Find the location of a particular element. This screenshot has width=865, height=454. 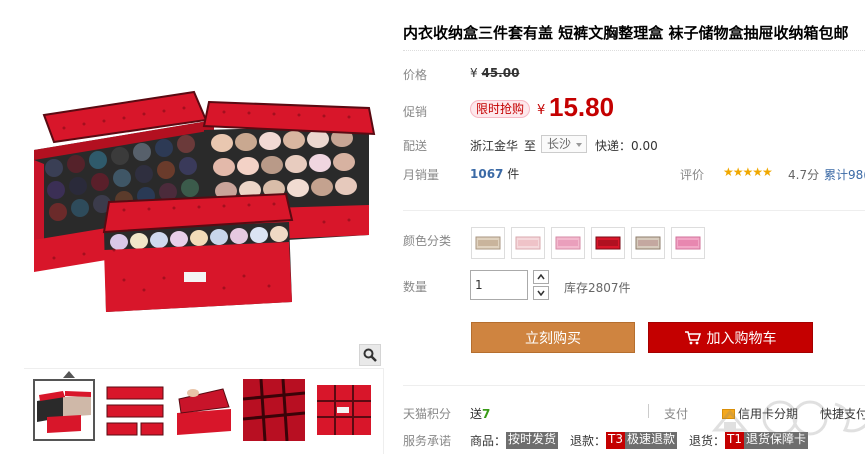

quantity-input is located at coordinates (499, 285).